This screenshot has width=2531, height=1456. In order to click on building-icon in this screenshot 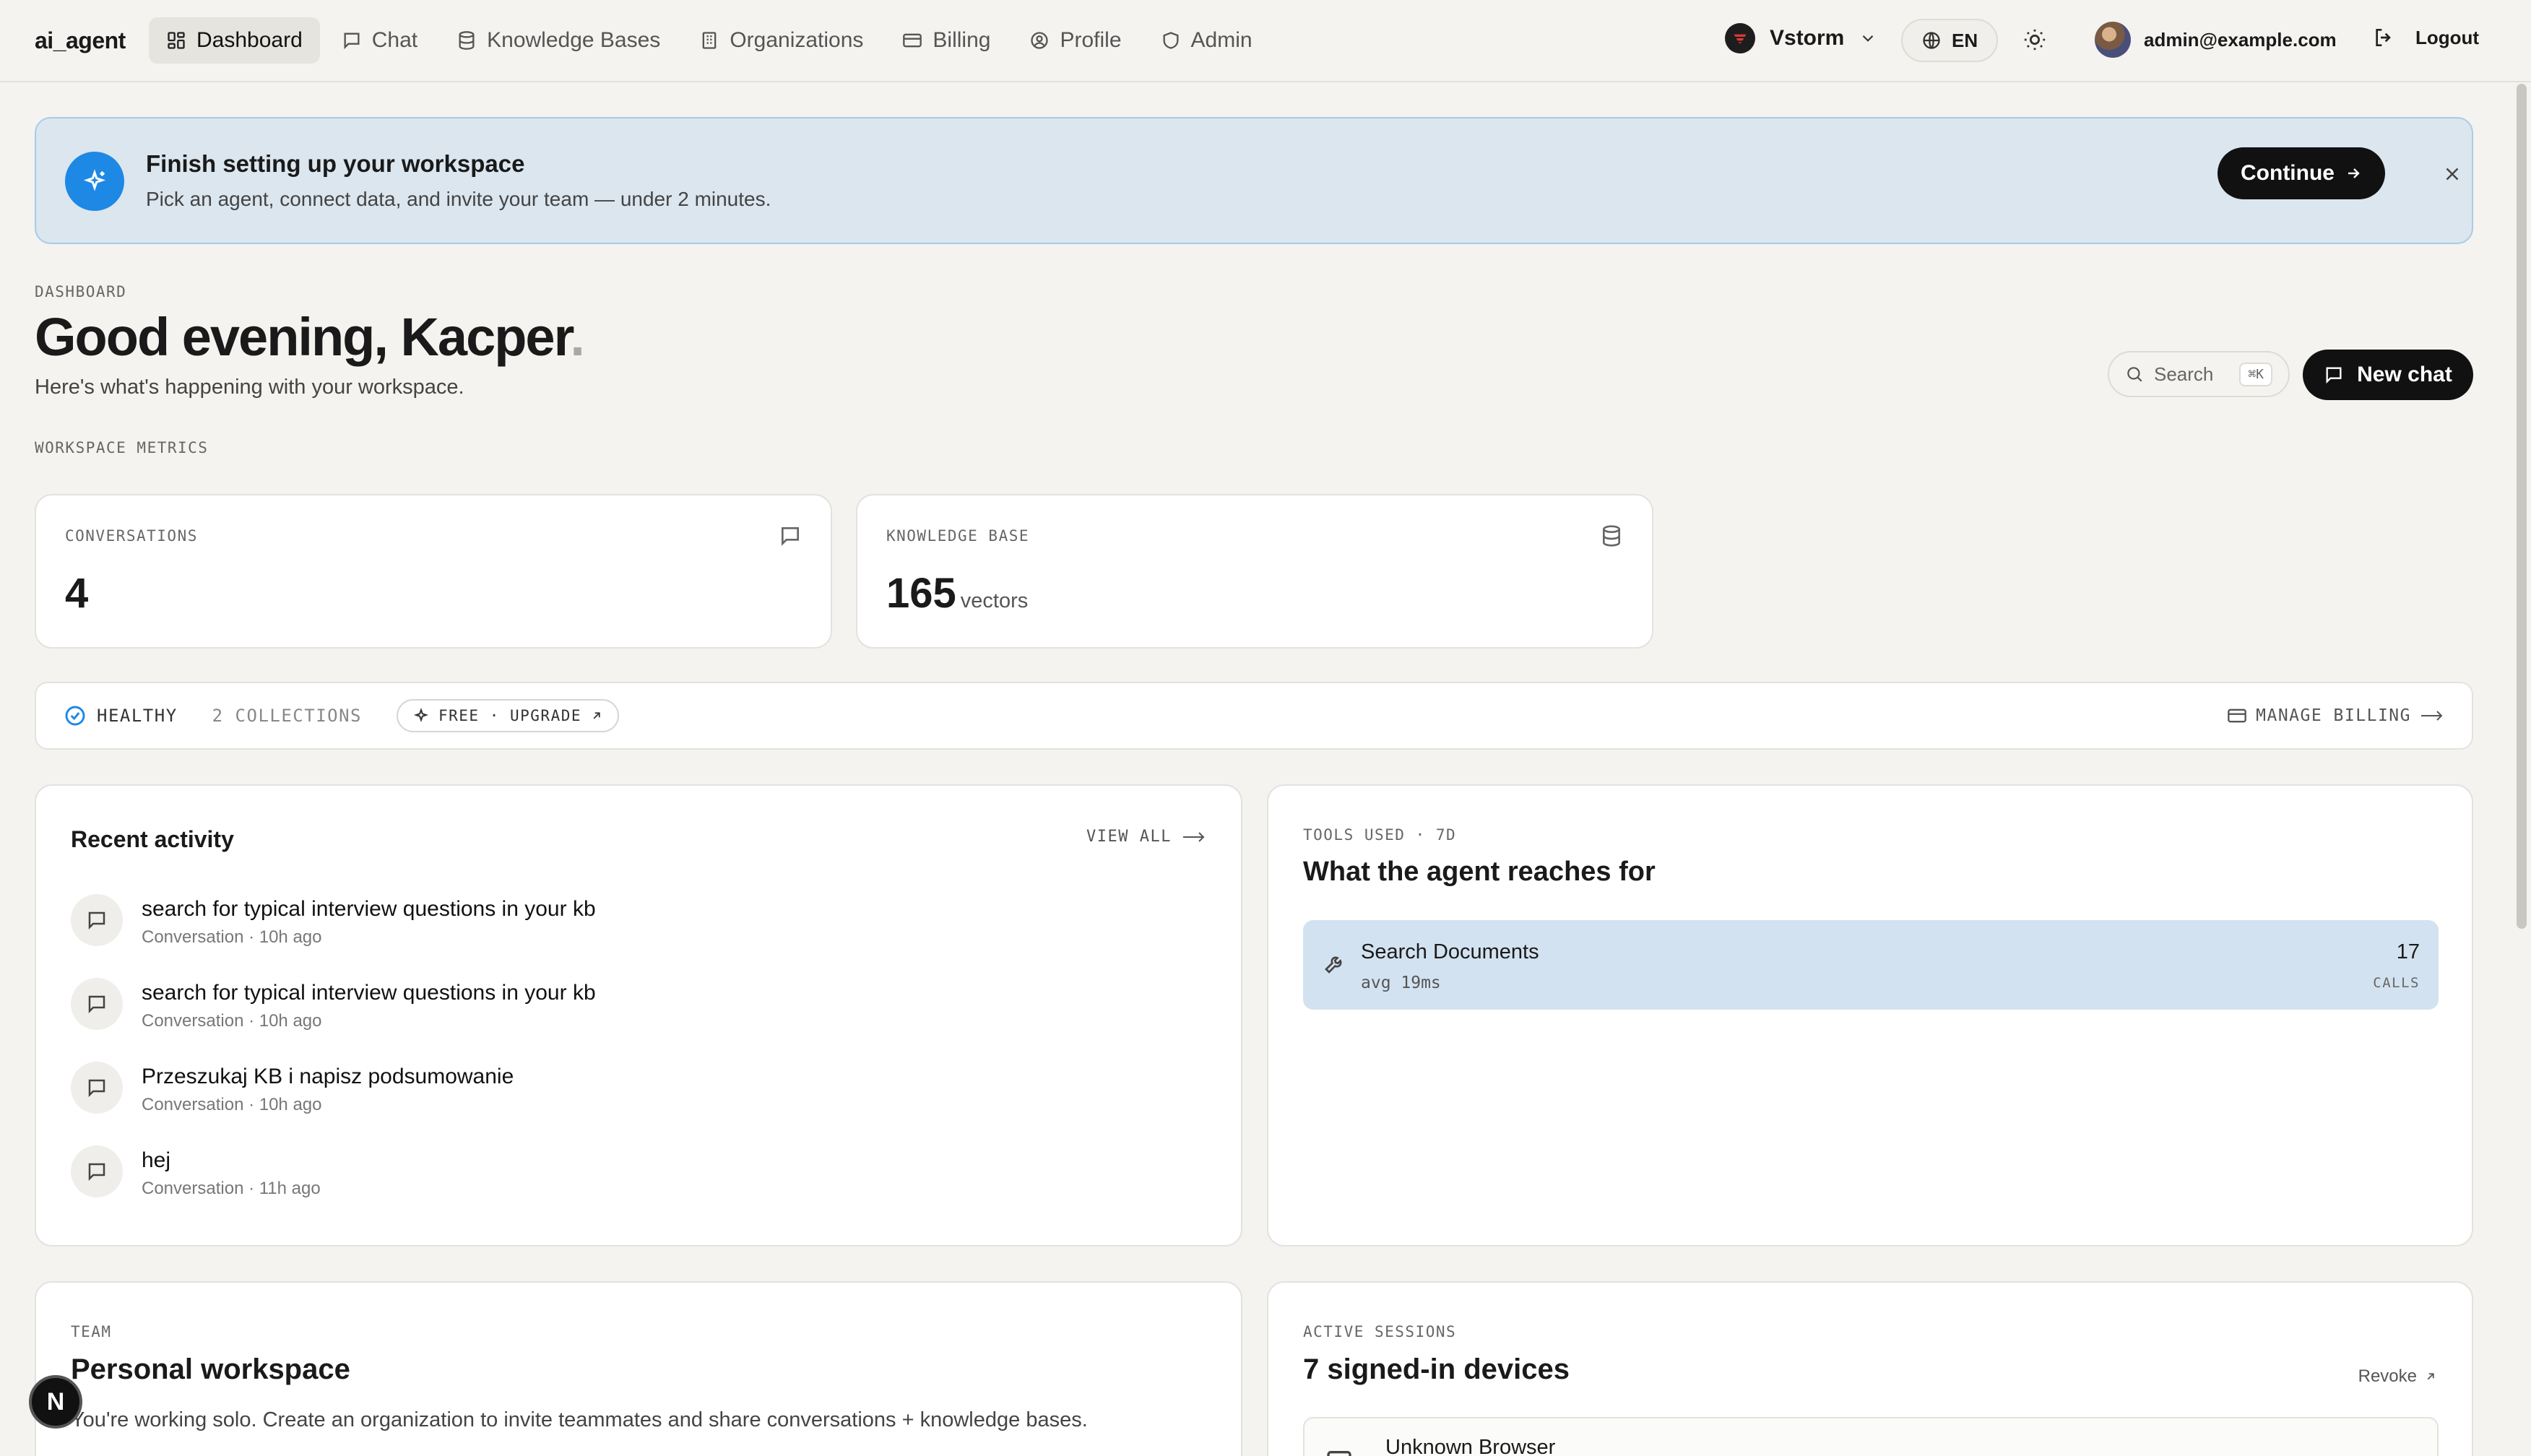, I will do `click(709, 40)`.